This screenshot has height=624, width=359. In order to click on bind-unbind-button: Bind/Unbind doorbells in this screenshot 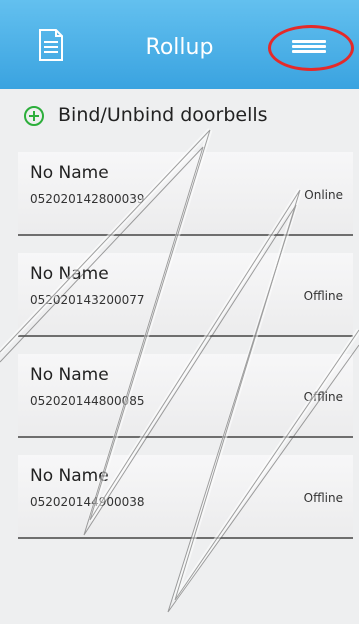, I will do `click(179, 117)`.